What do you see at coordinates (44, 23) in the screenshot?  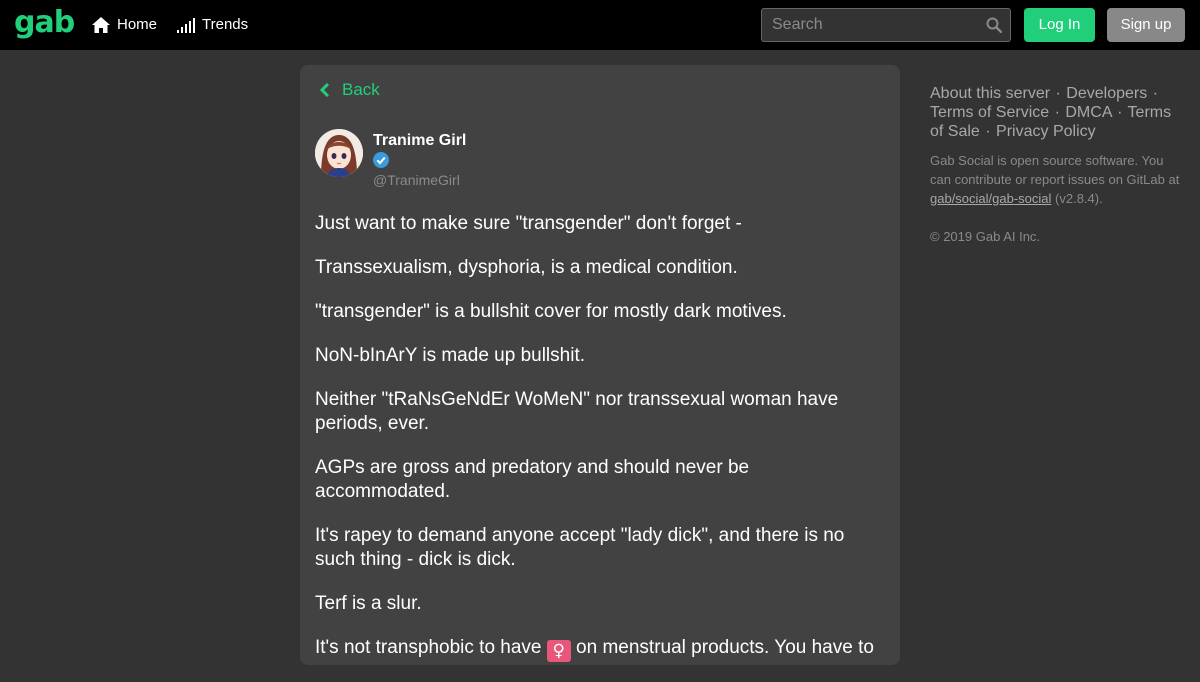 I see `gab-logo: gab` at bounding box center [44, 23].